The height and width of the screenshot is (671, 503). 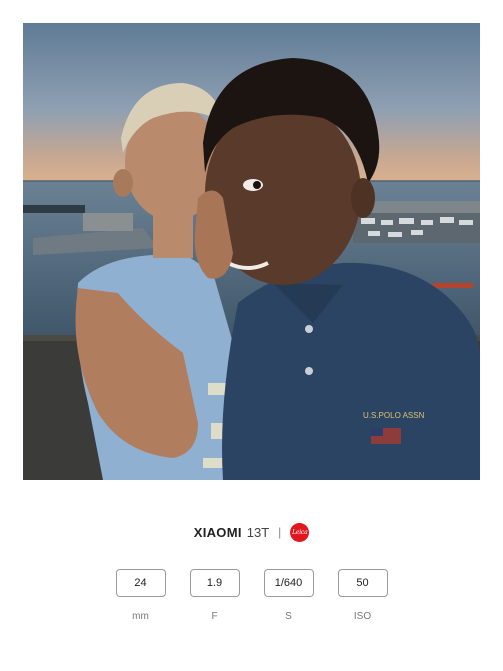 What do you see at coordinates (288, 583) in the screenshot?
I see `spec-value: 1/640` at bounding box center [288, 583].